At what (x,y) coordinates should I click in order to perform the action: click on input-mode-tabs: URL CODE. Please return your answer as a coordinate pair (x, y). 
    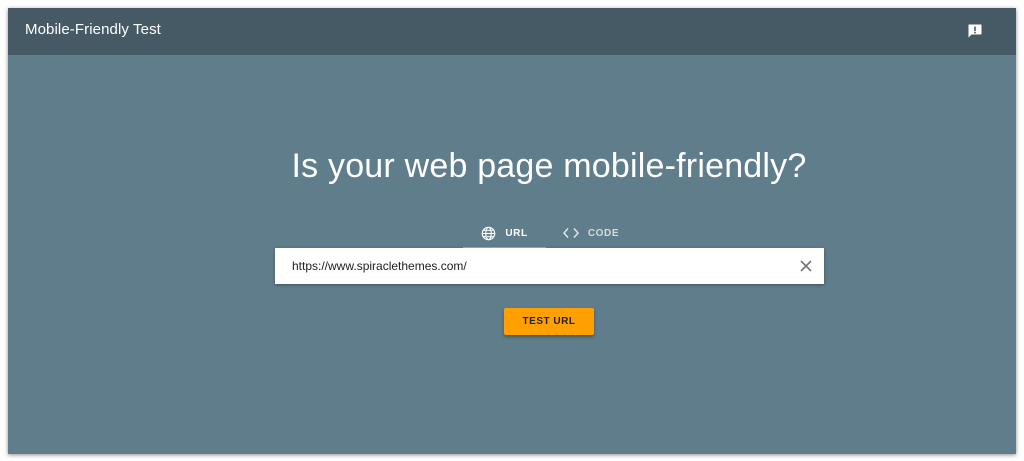
    Looking at the image, I should click on (549, 234).